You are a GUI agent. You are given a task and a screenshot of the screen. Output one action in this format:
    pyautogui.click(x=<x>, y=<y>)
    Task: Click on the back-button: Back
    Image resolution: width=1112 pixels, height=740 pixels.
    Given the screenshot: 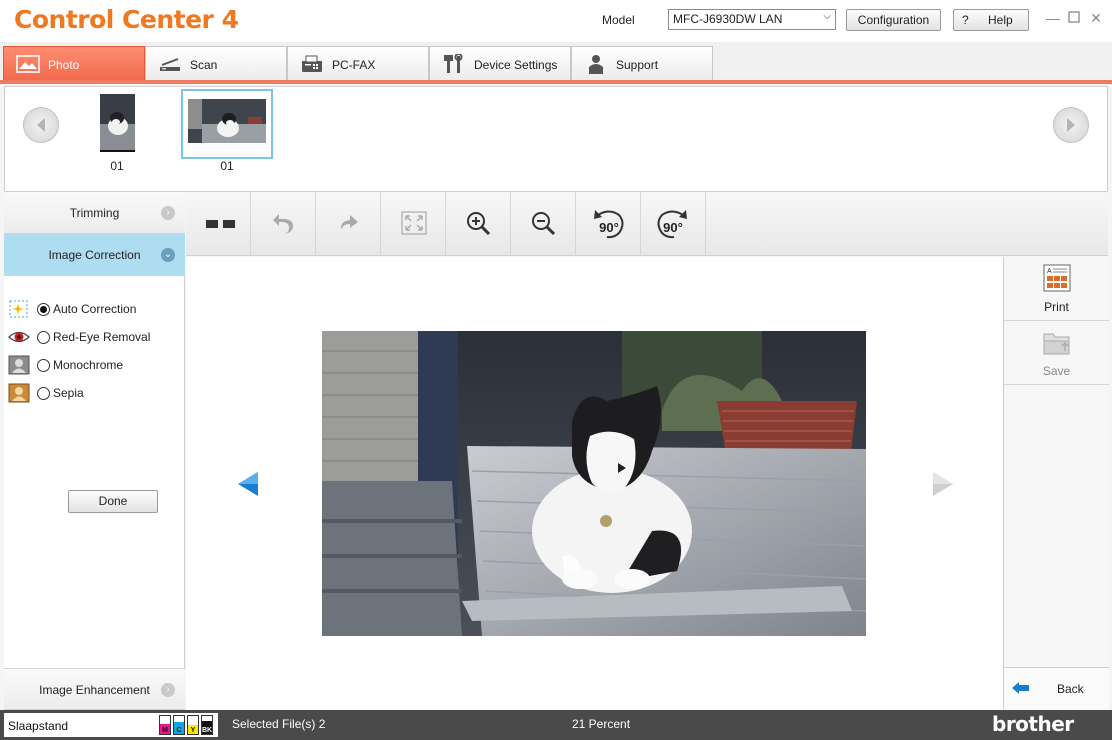 What is the action you would take?
    pyautogui.click(x=1056, y=688)
    